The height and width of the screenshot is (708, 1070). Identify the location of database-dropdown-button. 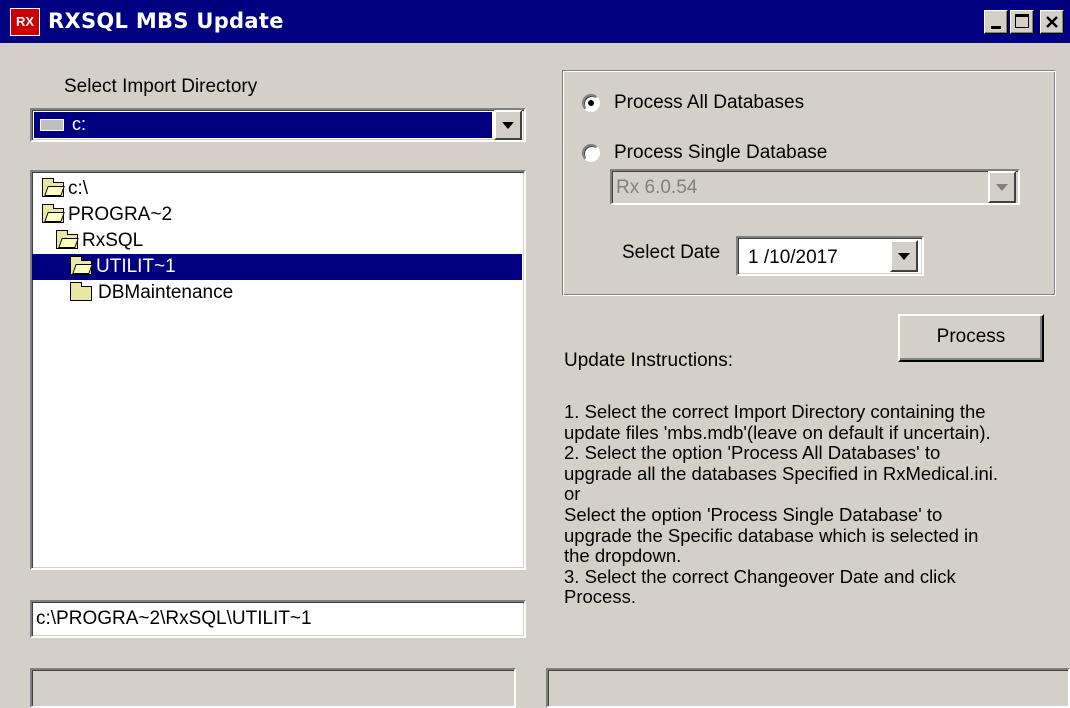
(1002, 187).